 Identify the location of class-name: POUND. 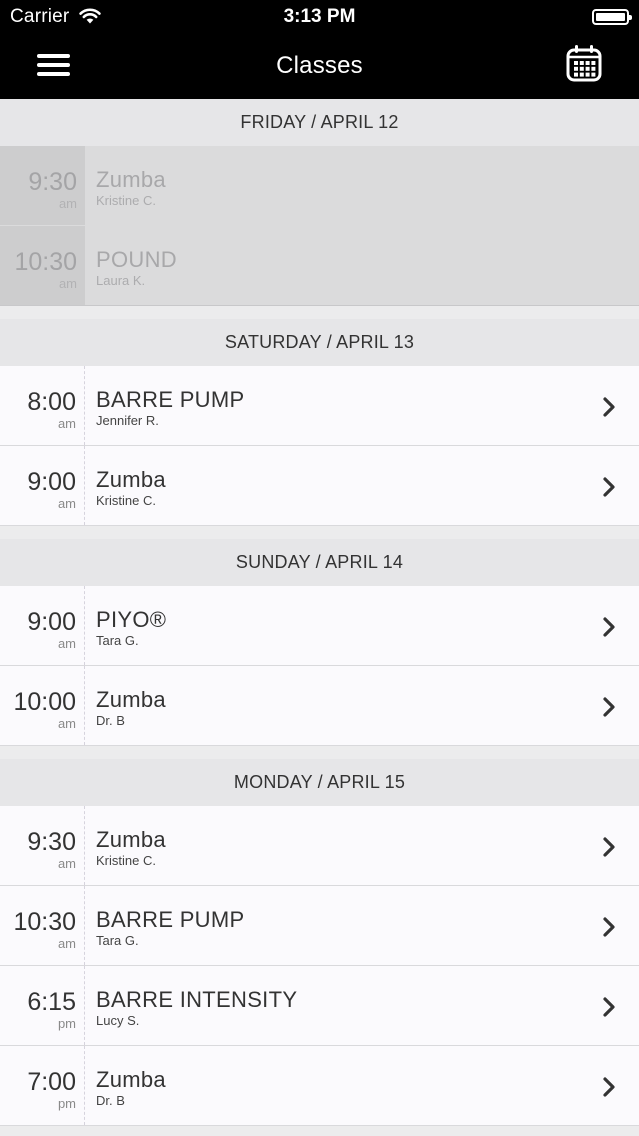
(136, 259).